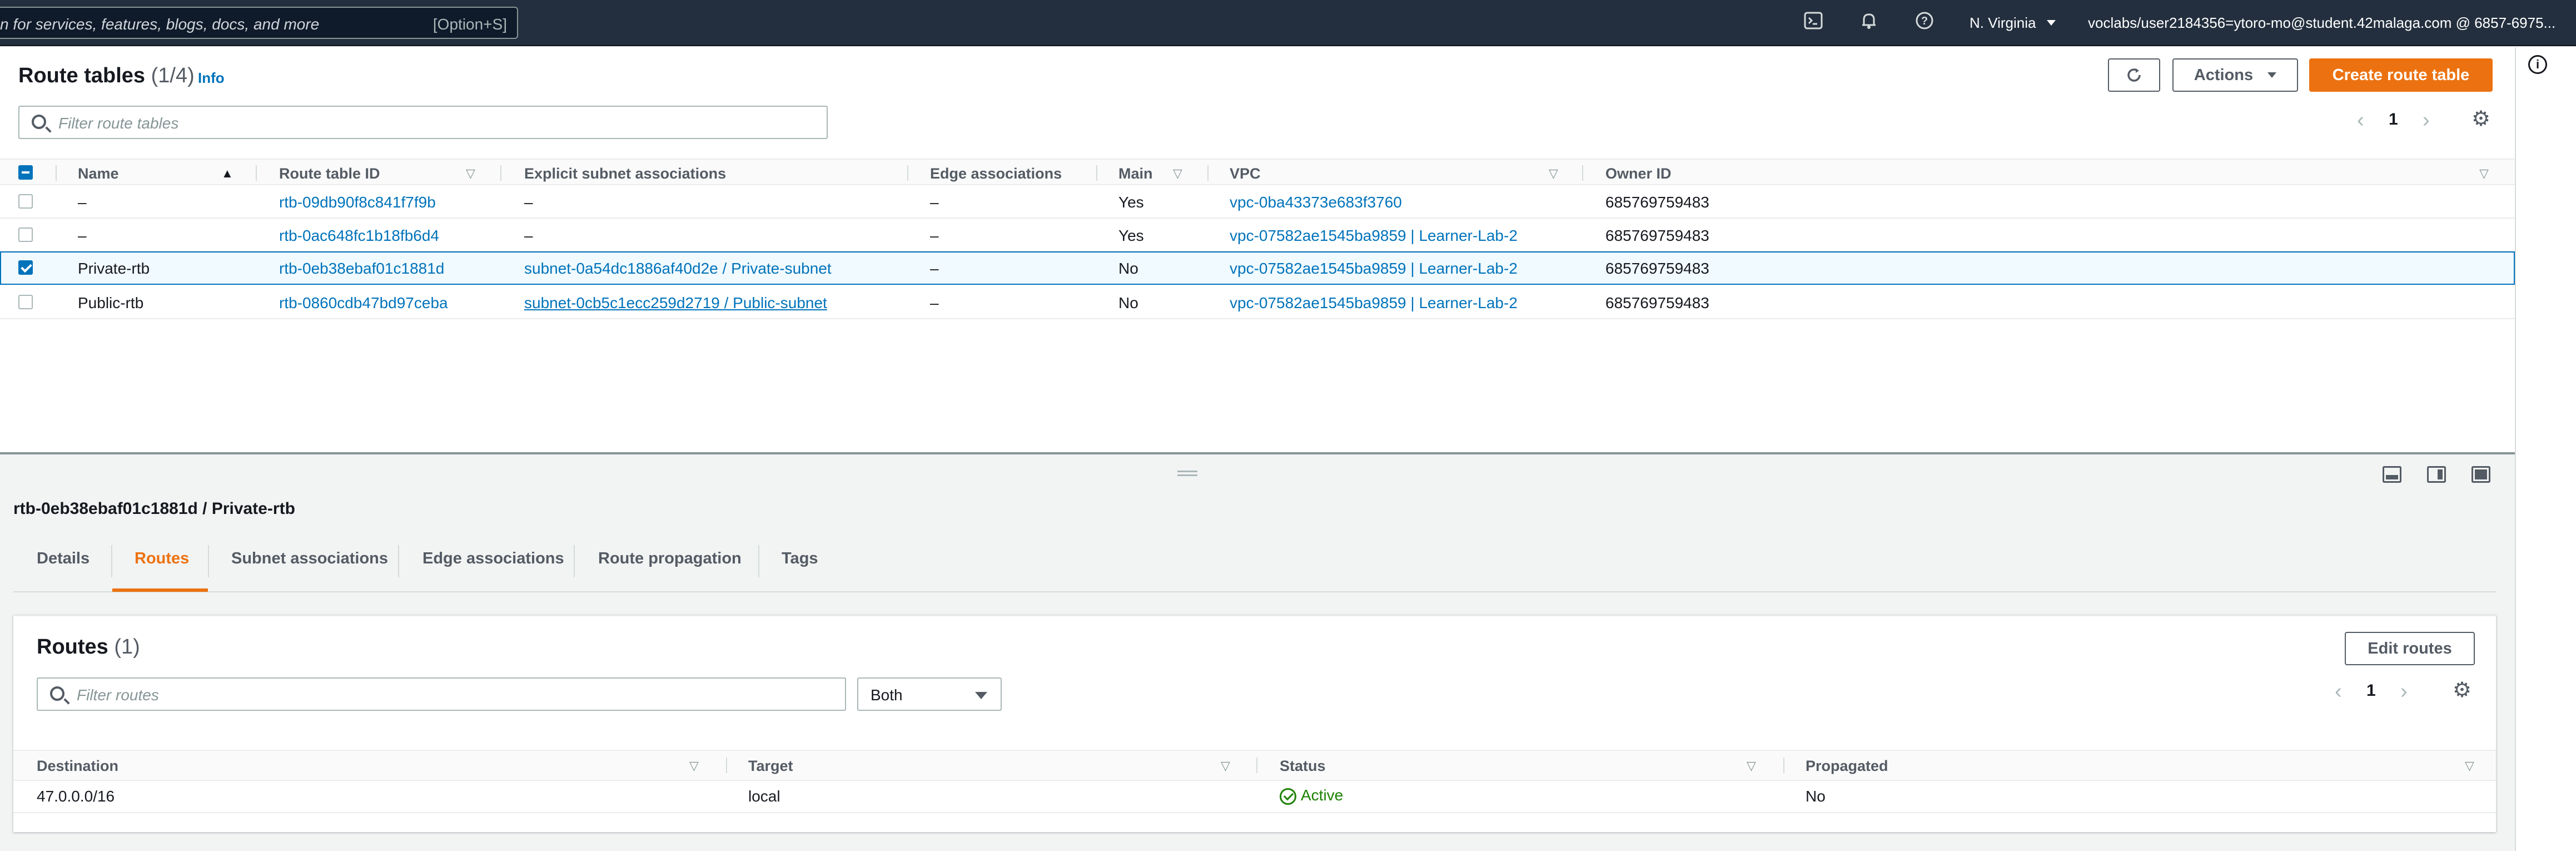 This screenshot has height=851, width=2576. Describe the element at coordinates (63, 559) in the screenshot. I see `tab-details: Details` at that location.